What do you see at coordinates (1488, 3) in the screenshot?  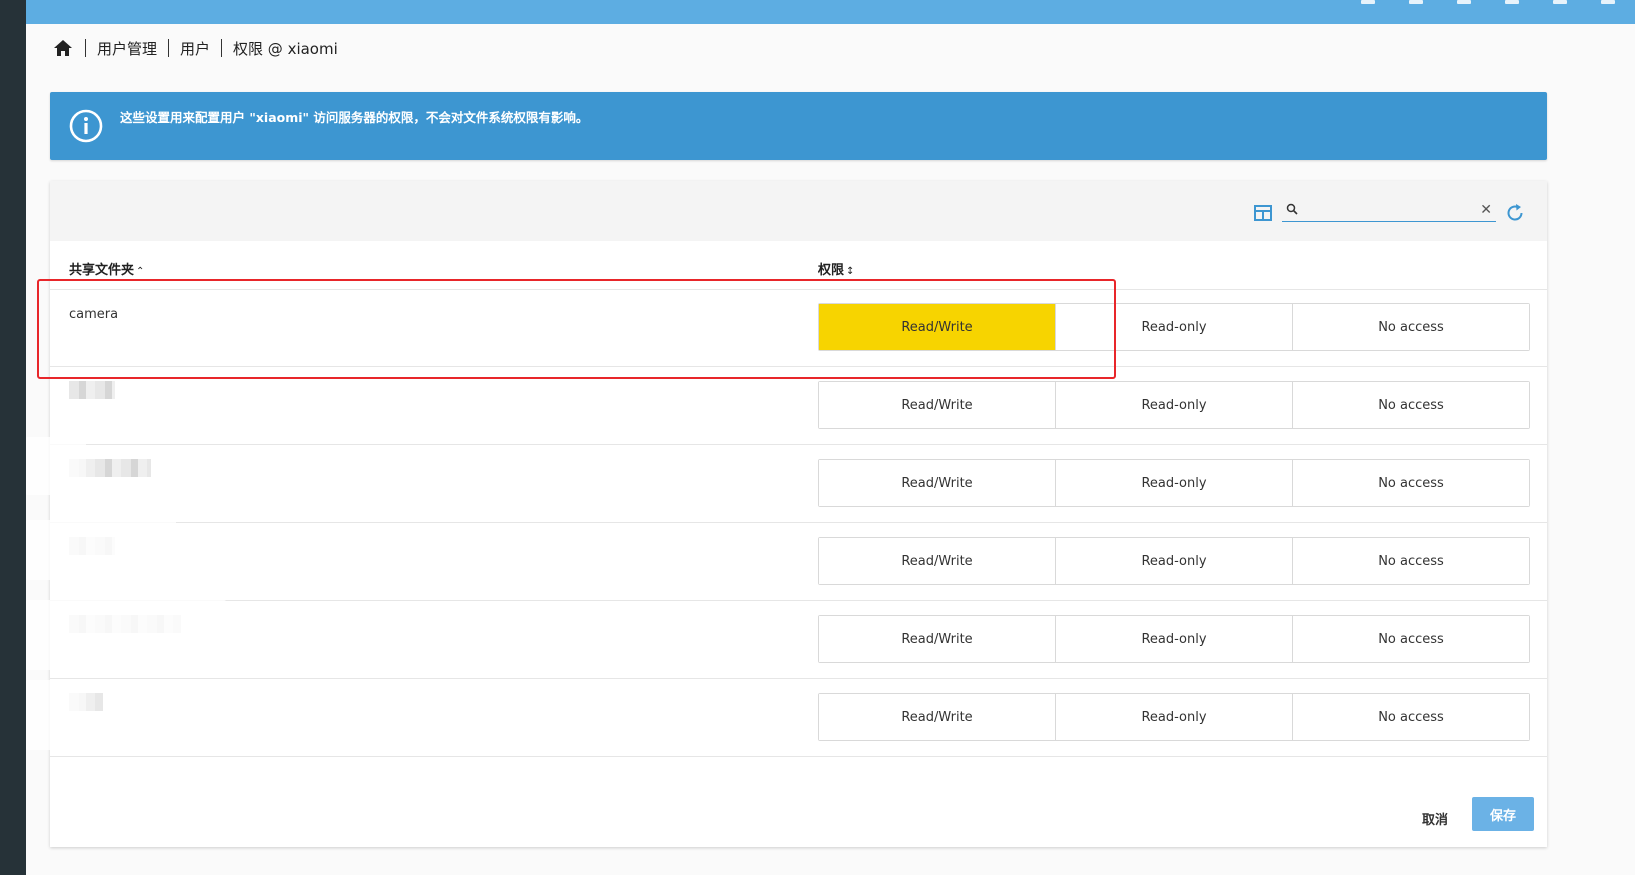 I see `top-bar-icons` at bounding box center [1488, 3].